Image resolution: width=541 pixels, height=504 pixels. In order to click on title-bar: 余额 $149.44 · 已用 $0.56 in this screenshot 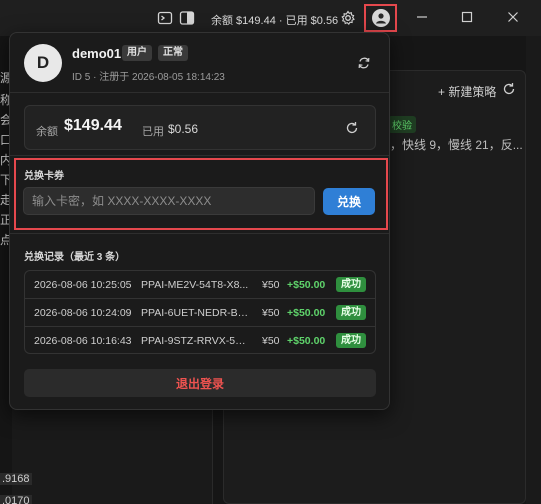, I will do `click(270, 18)`.